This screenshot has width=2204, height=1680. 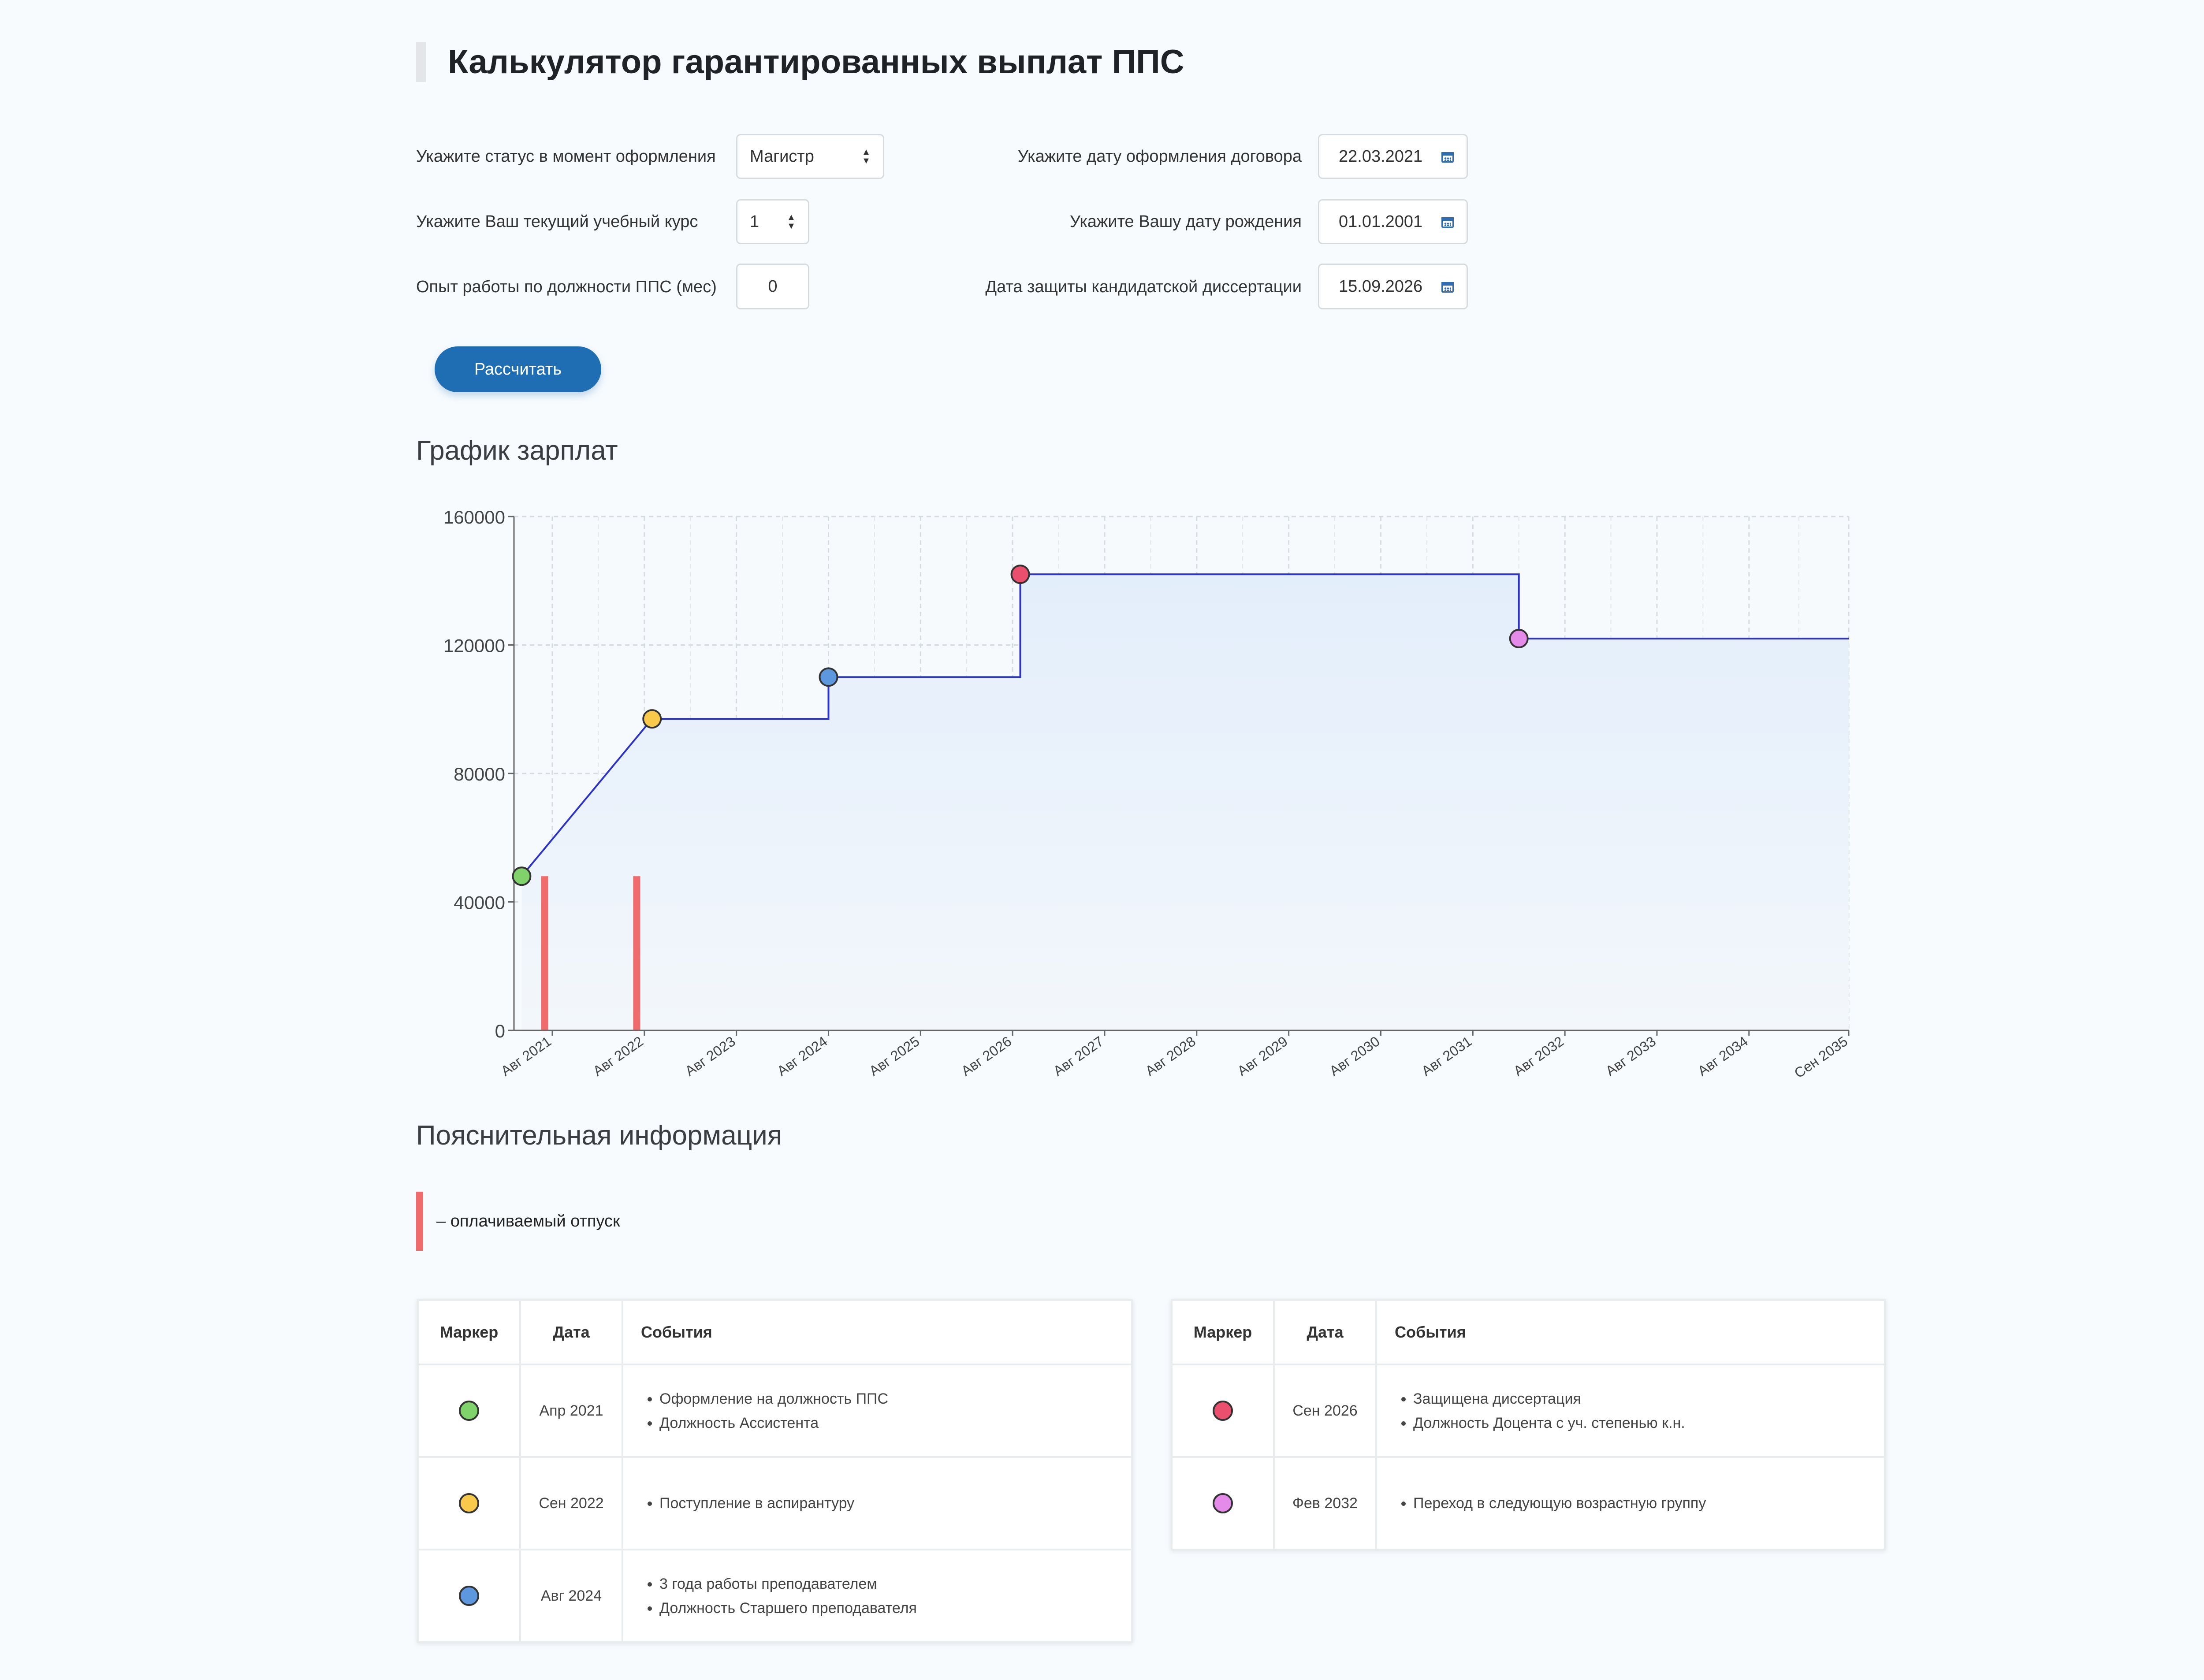 I want to click on event-date: Сен 2022, so click(x=571, y=1503).